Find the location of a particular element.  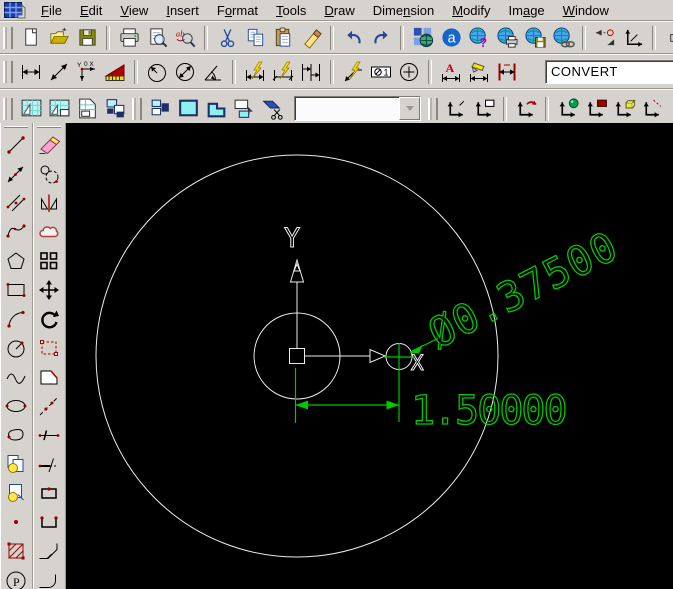

menu-format: Format is located at coordinates (237, 10).